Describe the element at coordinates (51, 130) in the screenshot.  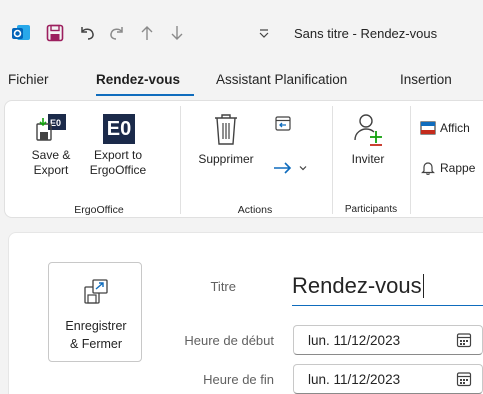
I see `save-export-icon: E0` at that location.